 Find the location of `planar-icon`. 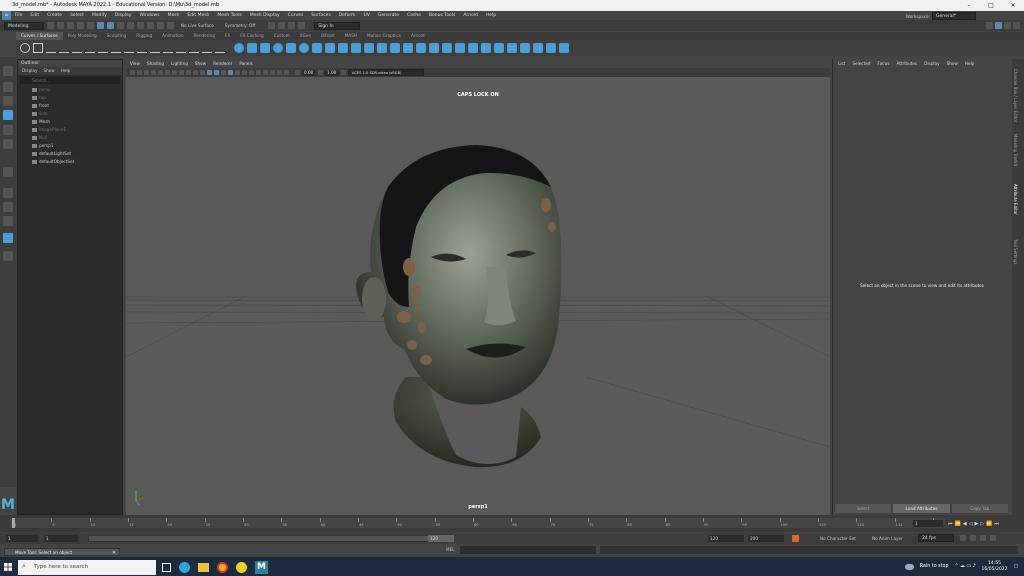

planar-icon is located at coordinates (343, 48).